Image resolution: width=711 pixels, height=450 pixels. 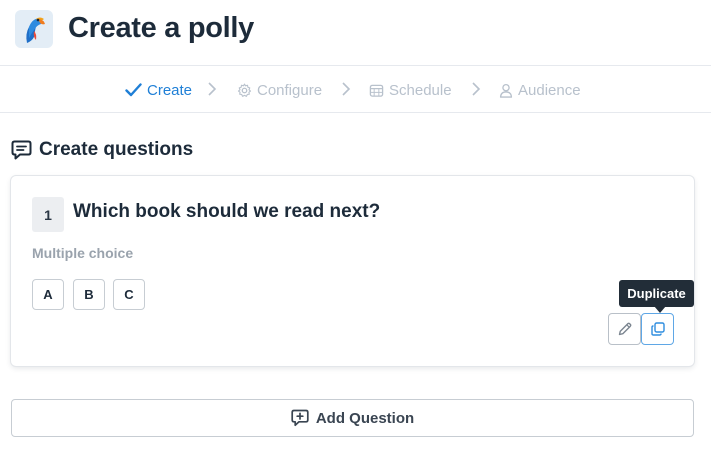 I want to click on add-question-label: Add Question, so click(x=365, y=418).